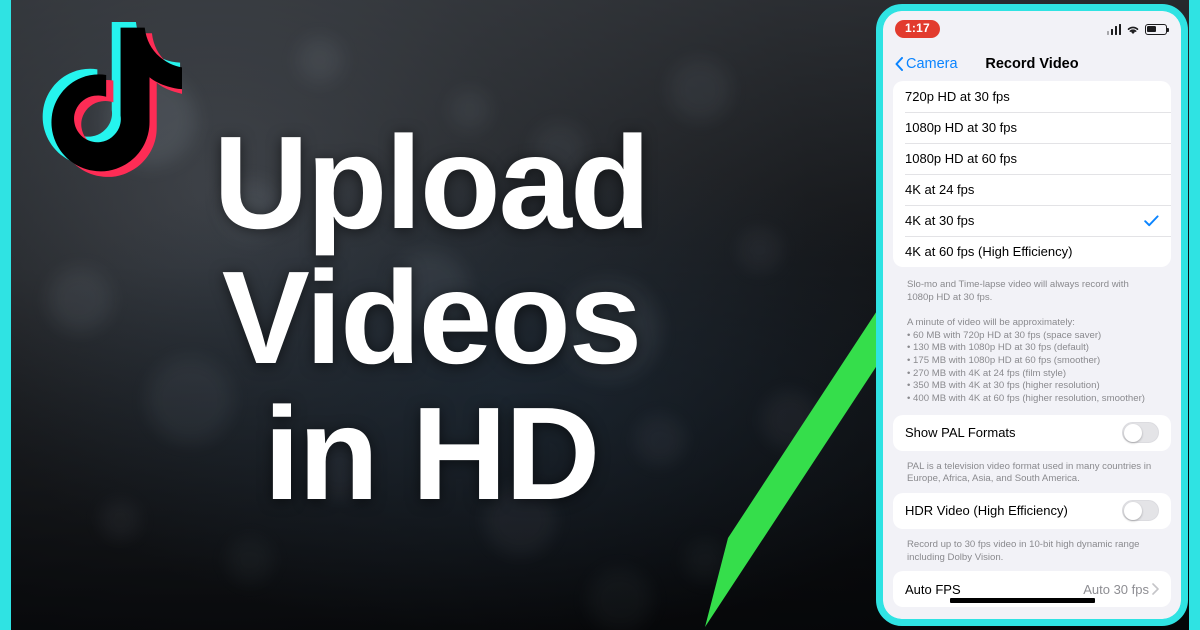 This screenshot has width=1200, height=630. What do you see at coordinates (1032, 29) in the screenshot?
I see `status-bar: 1:17` at bounding box center [1032, 29].